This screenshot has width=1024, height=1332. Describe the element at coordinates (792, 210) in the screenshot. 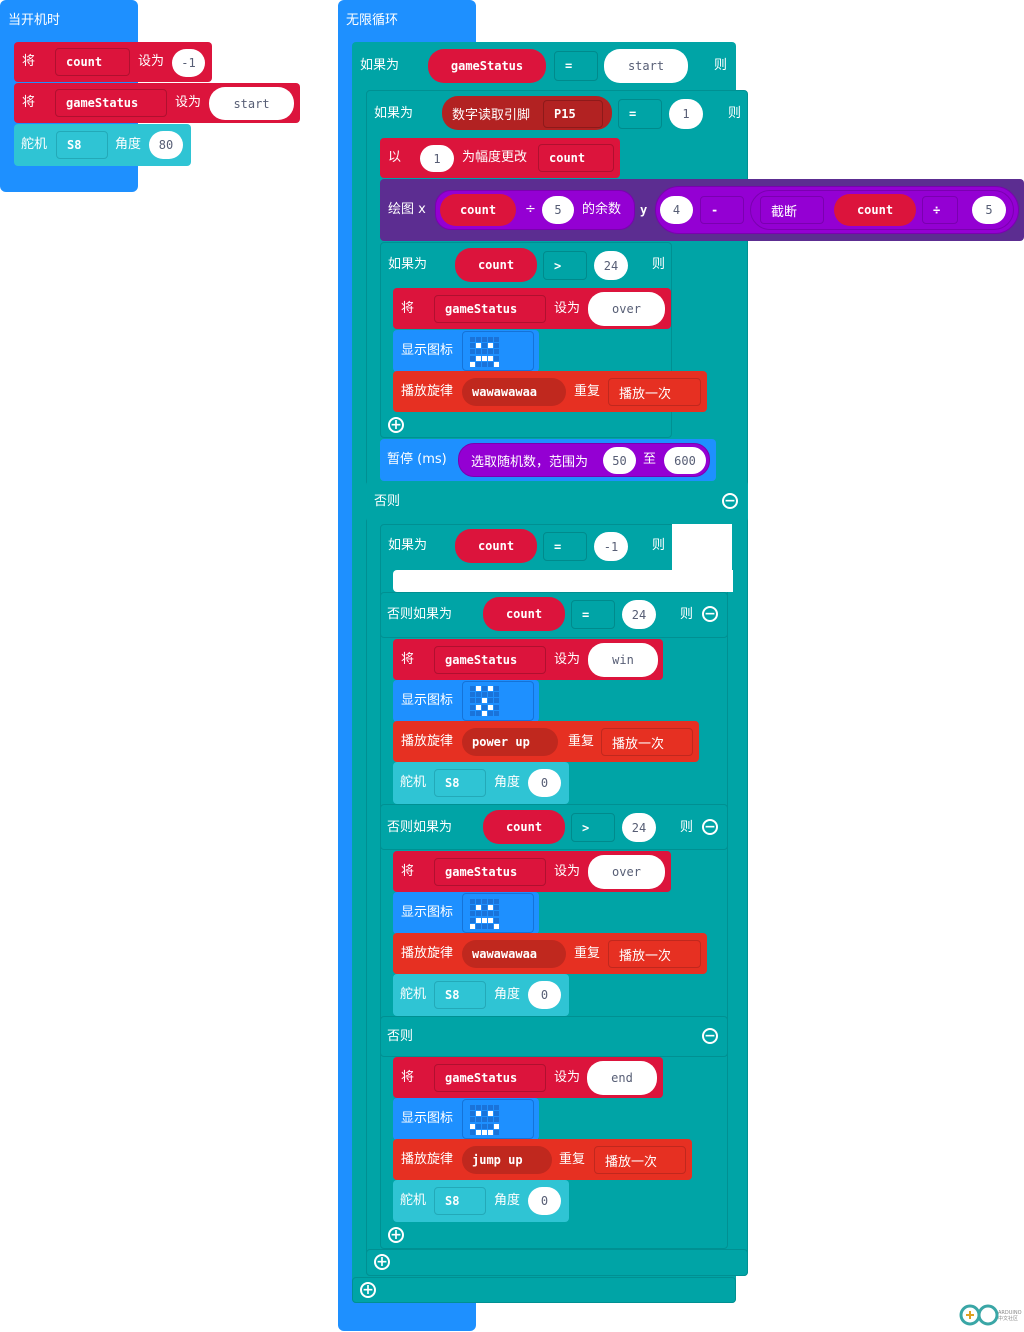

I see `truncate-dropdown: 截断` at that location.